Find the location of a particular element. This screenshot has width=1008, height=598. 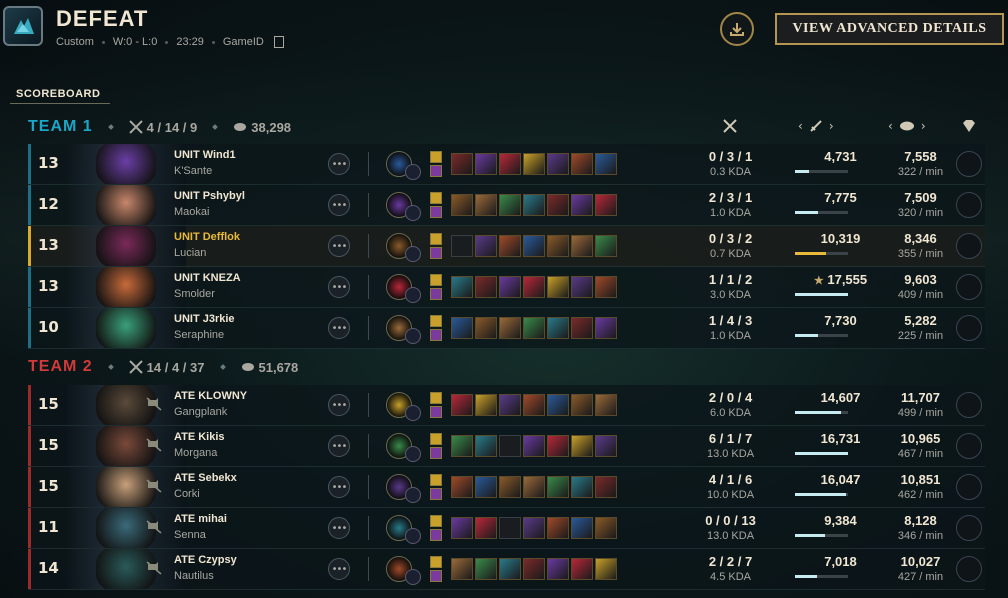

view-advanced-details-button: VIEW ADVANCED DETAILS is located at coordinates (889, 29).